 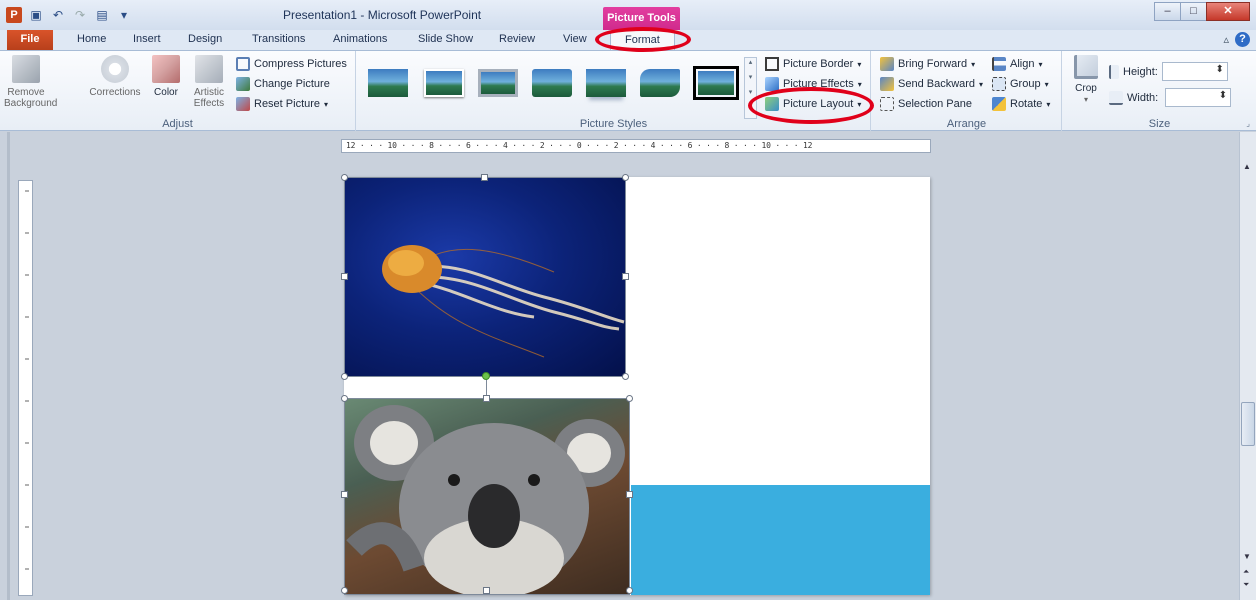 I want to click on send-backward-button: Send Backward ▾, so click(x=931, y=84).